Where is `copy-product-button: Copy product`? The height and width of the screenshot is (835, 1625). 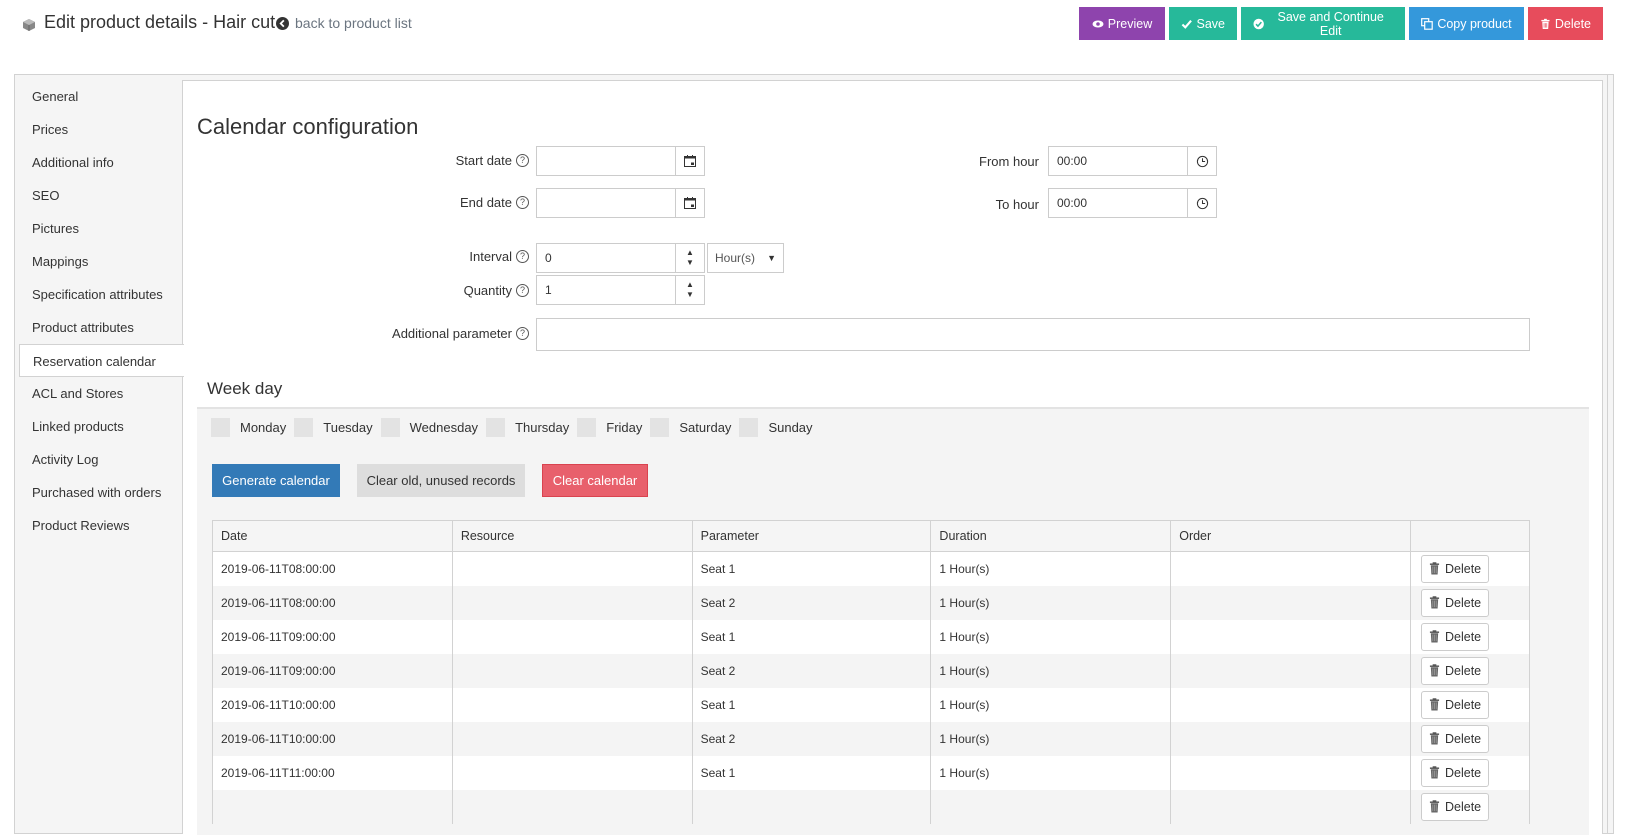
copy-product-button: Copy product is located at coordinates (1466, 23).